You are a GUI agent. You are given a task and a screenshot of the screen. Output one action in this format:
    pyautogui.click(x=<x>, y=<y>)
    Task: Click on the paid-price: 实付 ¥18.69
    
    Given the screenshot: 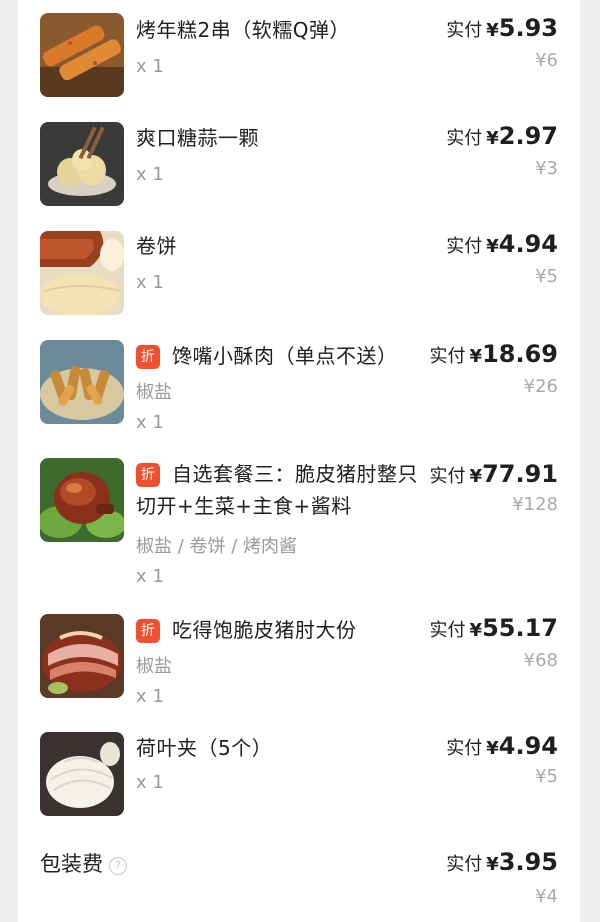 What is the action you would take?
    pyautogui.click(x=494, y=354)
    